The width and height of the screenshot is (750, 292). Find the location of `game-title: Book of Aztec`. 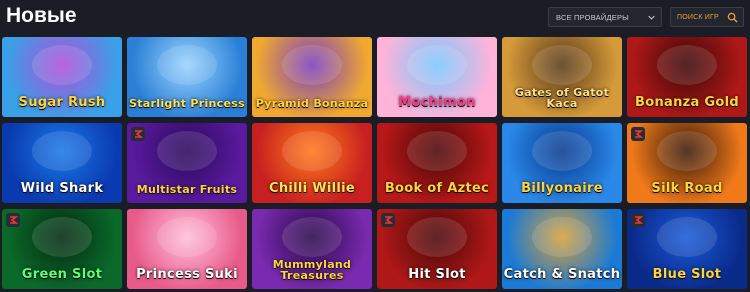

game-title: Book of Aztec is located at coordinates (437, 188).